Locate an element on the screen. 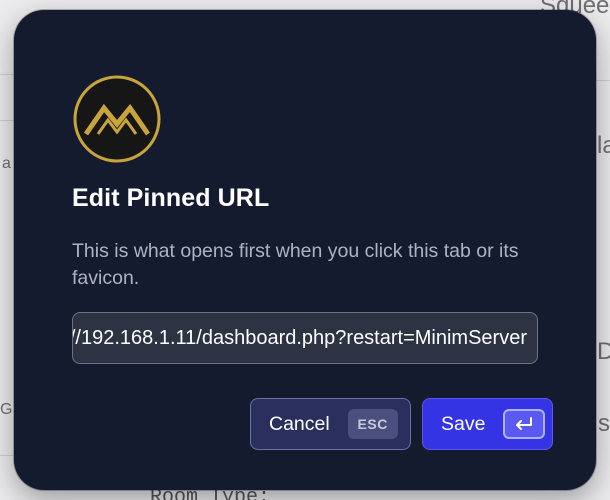 This screenshot has height=500, width=610. enter-return-icon is located at coordinates (524, 424).